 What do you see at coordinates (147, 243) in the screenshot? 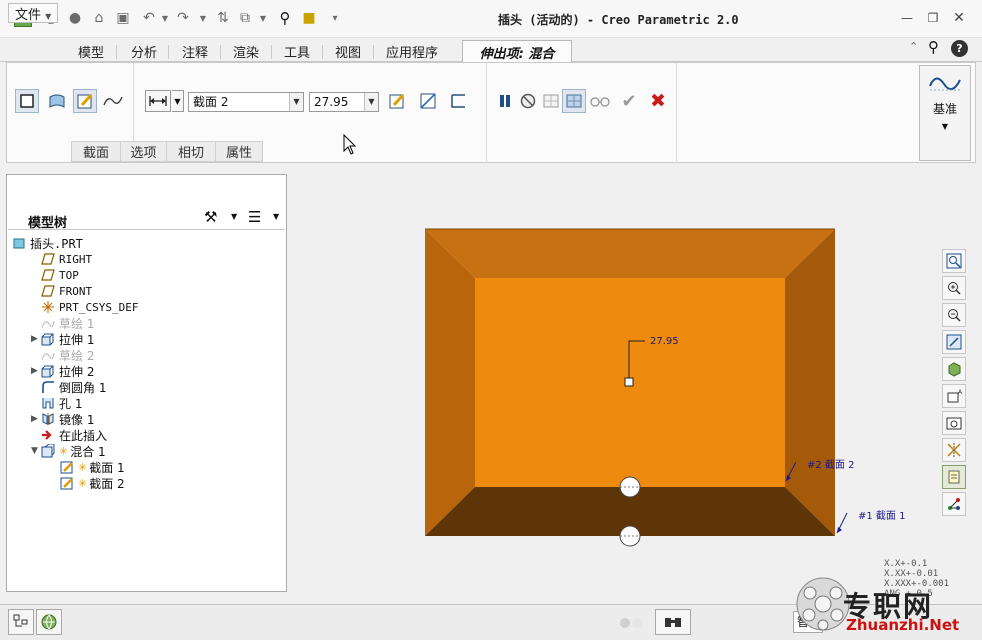
I see `tree-item: 插头.PRT` at bounding box center [147, 243].